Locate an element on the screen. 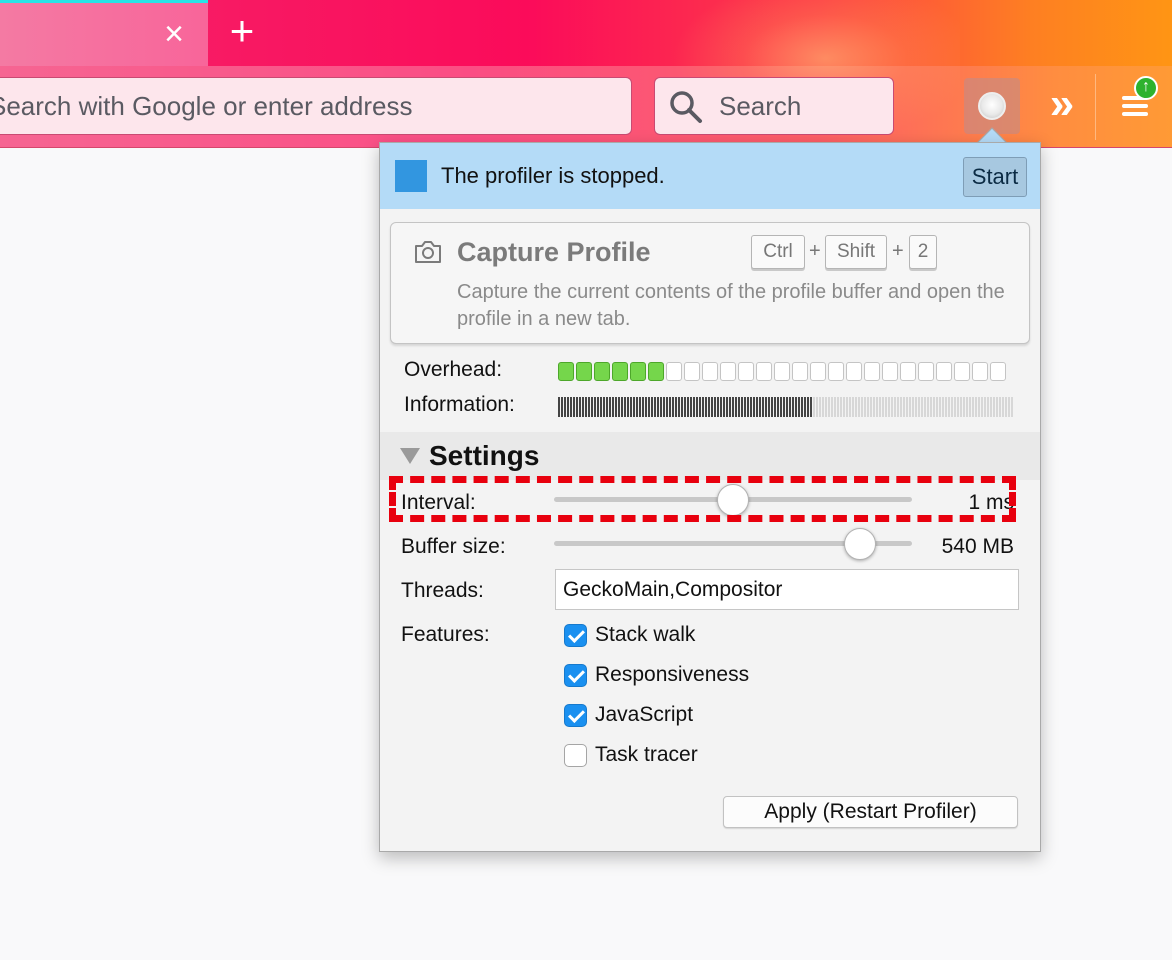 The image size is (1172, 960). threads-label: Threads: is located at coordinates (442, 590).